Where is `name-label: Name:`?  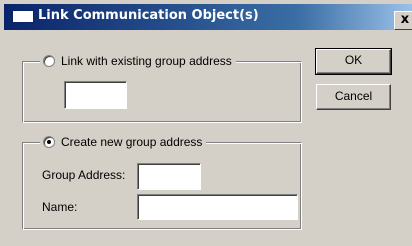 name-label: Name: is located at coordinates (60, 207).